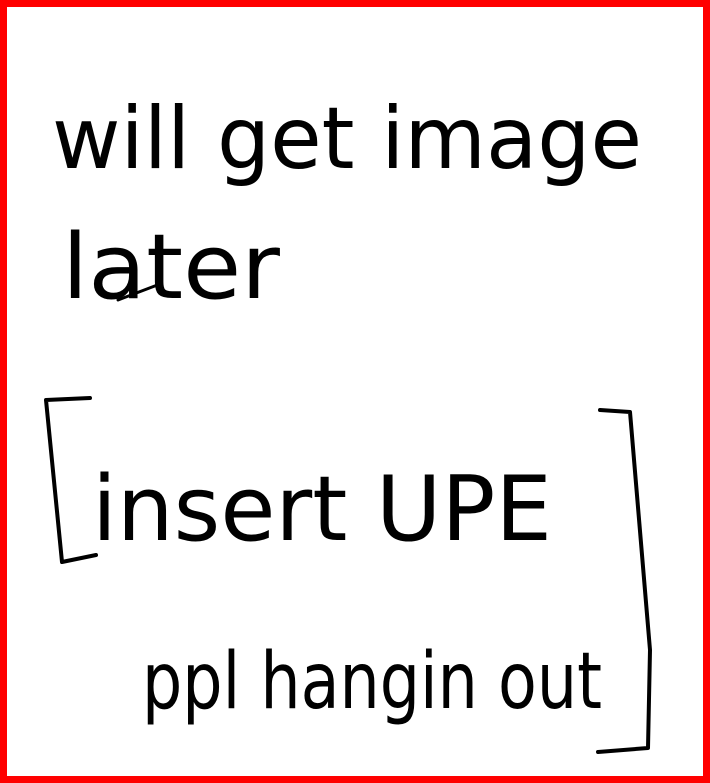 The image size is (710, 783). Describe the element at coordinates (171, 267) in the screenshot. I see `note-line-later: later` at that location.